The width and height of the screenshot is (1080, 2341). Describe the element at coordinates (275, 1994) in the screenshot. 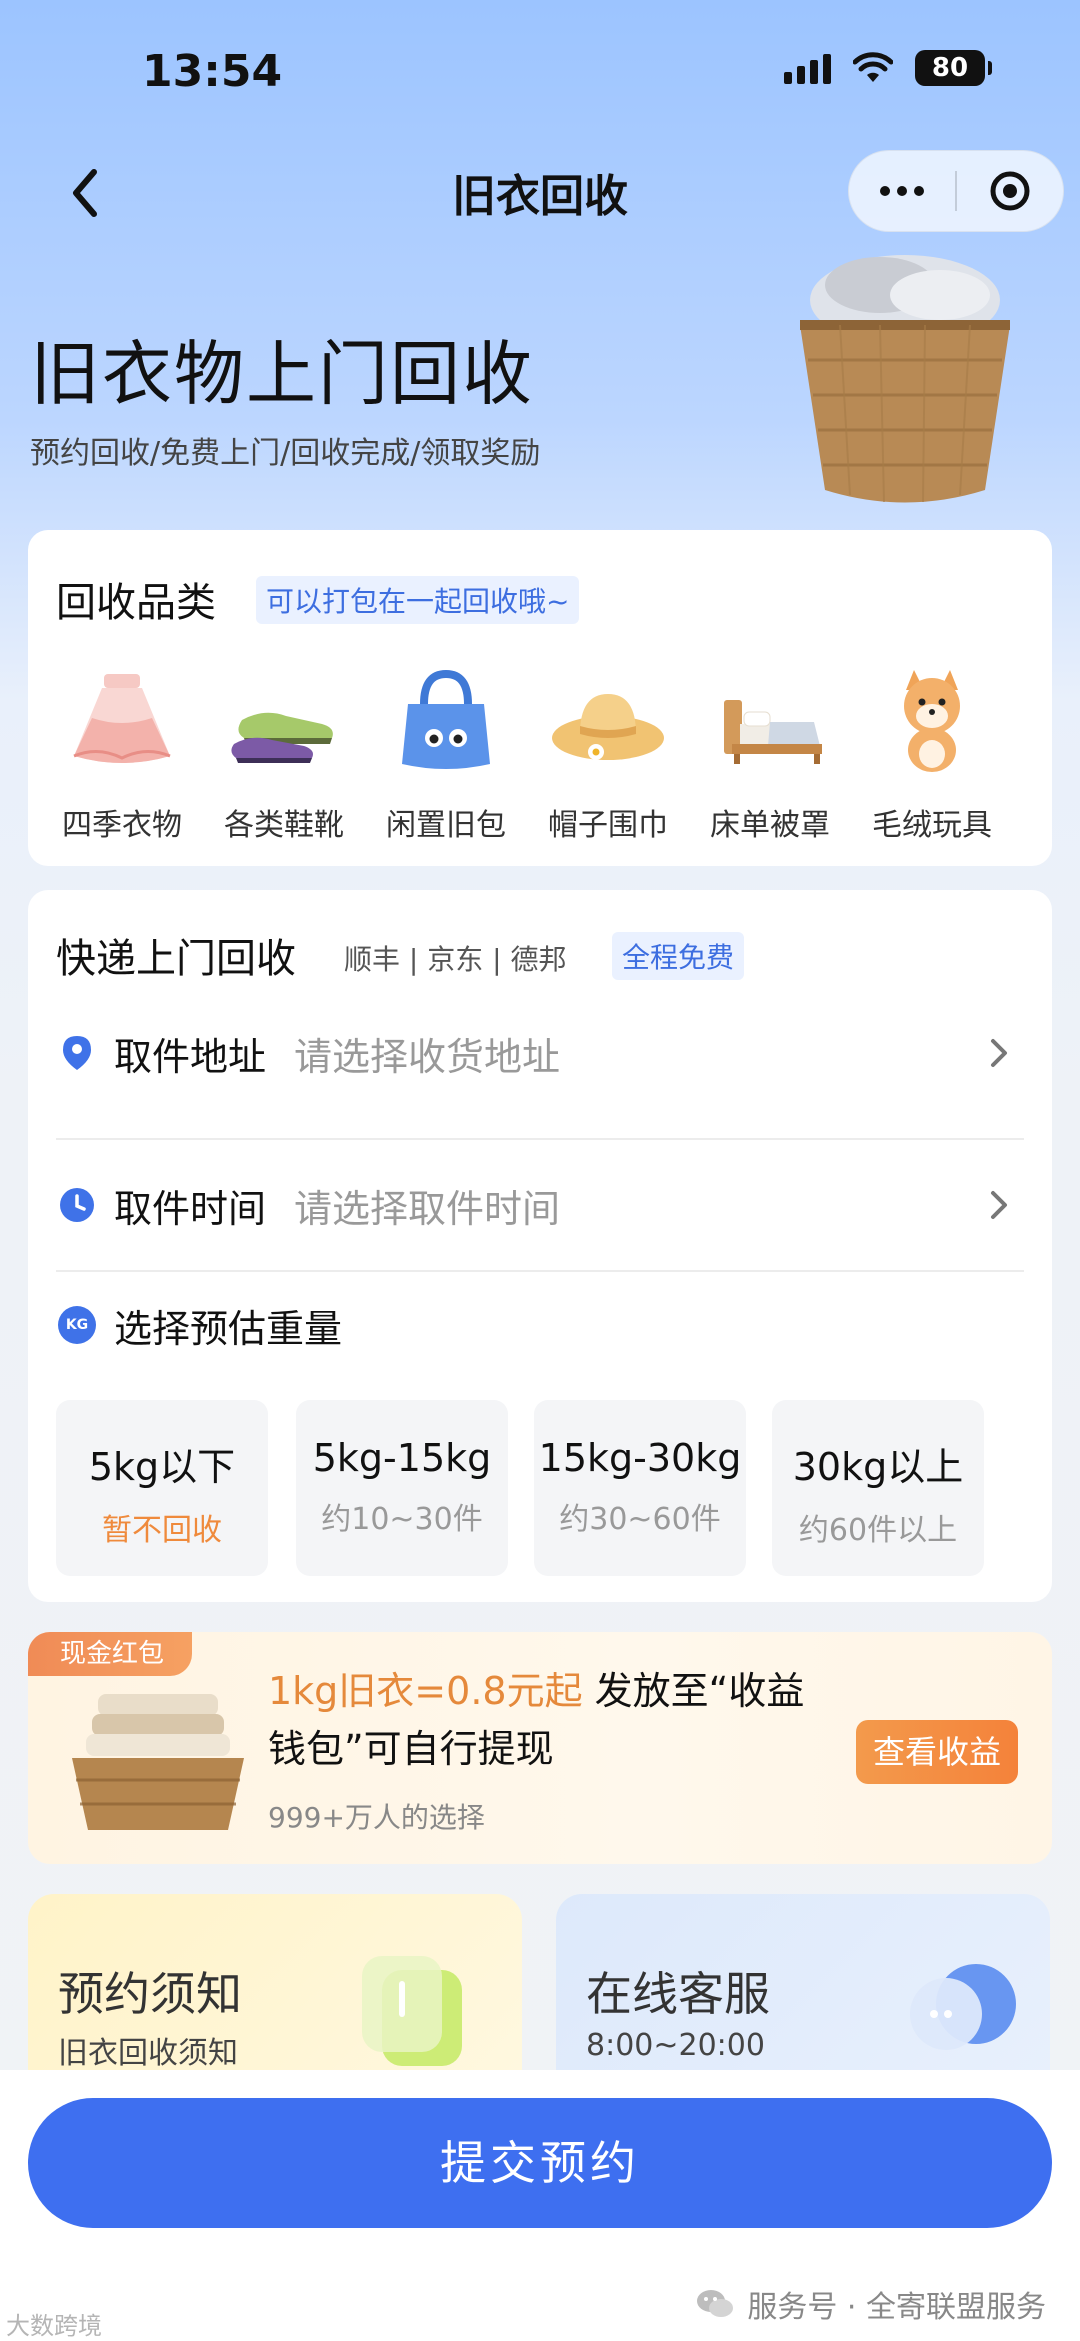

I see `booking-notice-tile: 预约须知 旧衣回收须知` at that location.